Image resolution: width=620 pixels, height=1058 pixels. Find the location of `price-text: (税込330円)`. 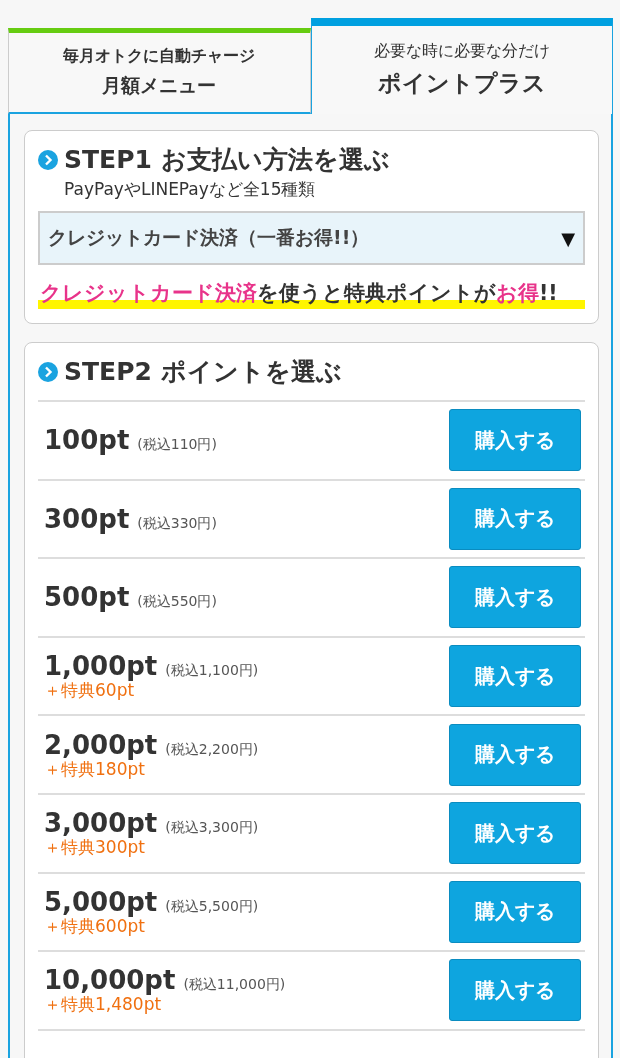

price-text: (税込330円) is located at coordinates (177, 522).